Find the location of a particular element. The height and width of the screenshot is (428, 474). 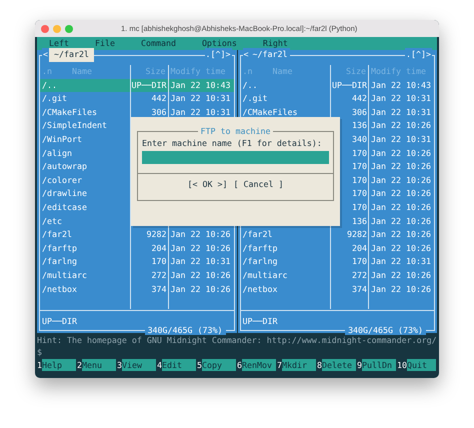

function-key: Menu is located at coordinates (99, 365).